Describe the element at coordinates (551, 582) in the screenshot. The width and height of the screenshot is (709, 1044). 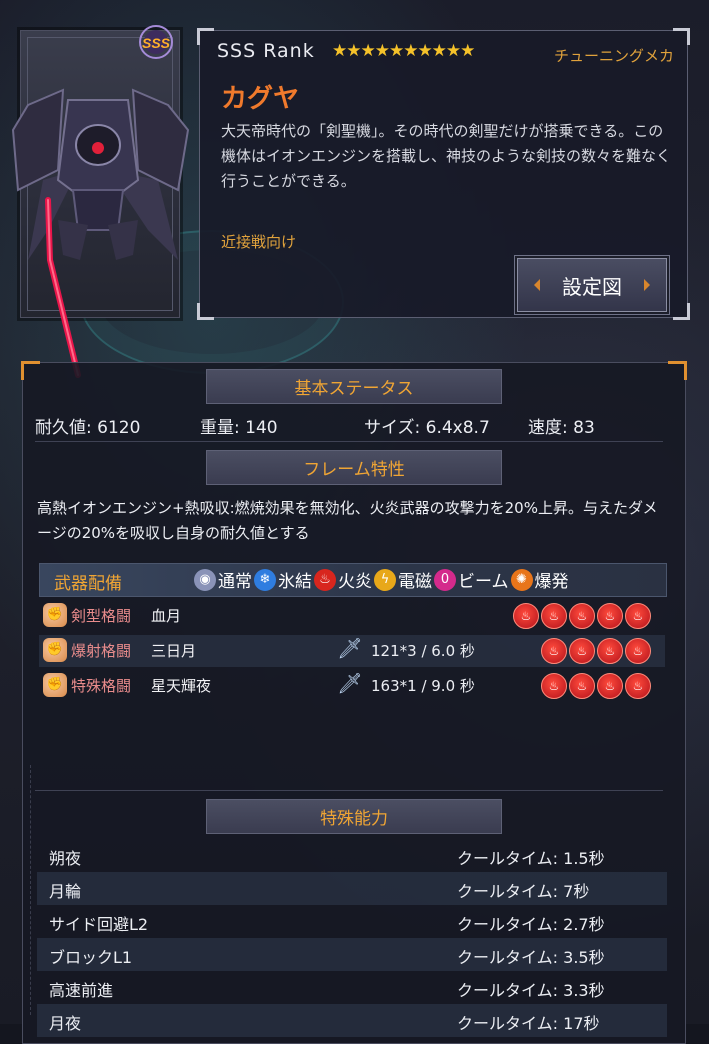
I see `legend-label: 爆発` at that location.